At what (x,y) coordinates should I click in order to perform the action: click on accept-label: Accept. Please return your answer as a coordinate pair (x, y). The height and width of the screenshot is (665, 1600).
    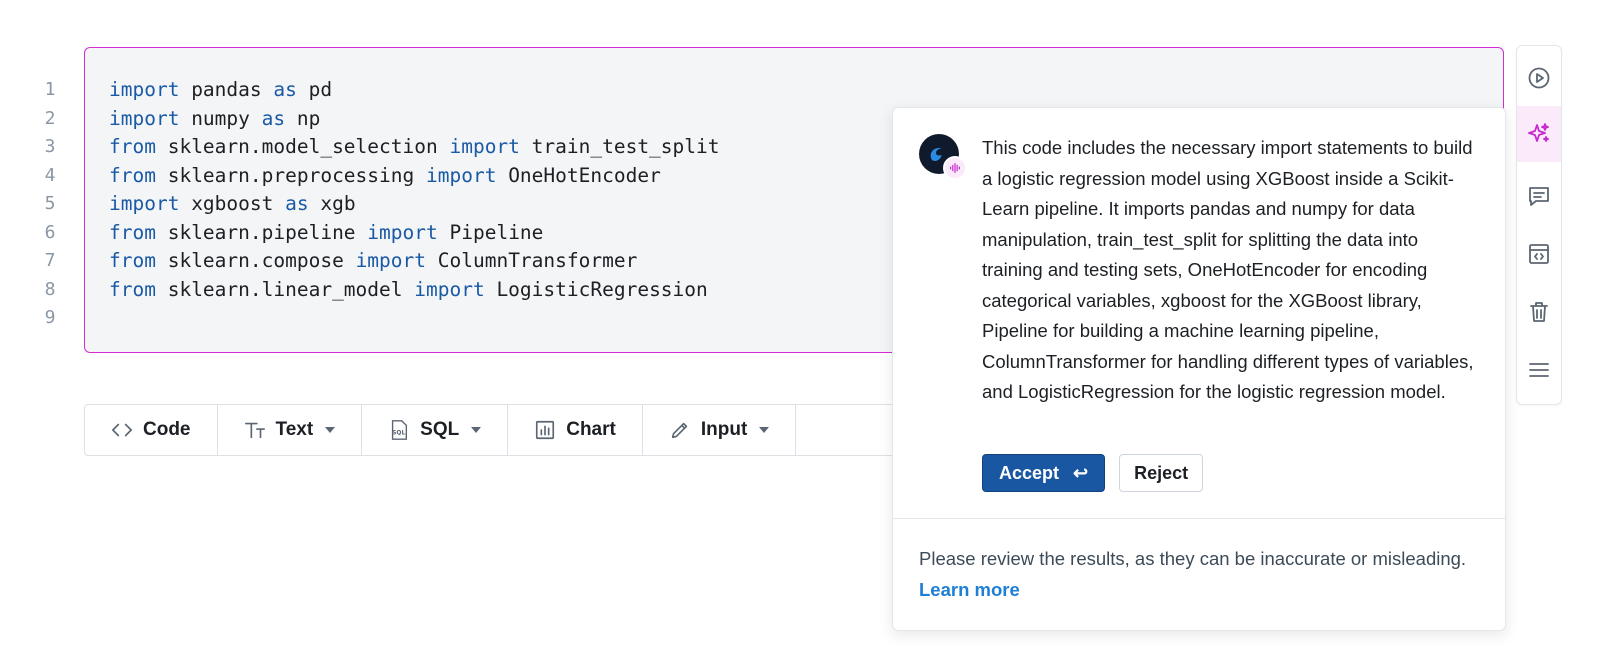
    Looking at the image, I should click on (1029, 472).